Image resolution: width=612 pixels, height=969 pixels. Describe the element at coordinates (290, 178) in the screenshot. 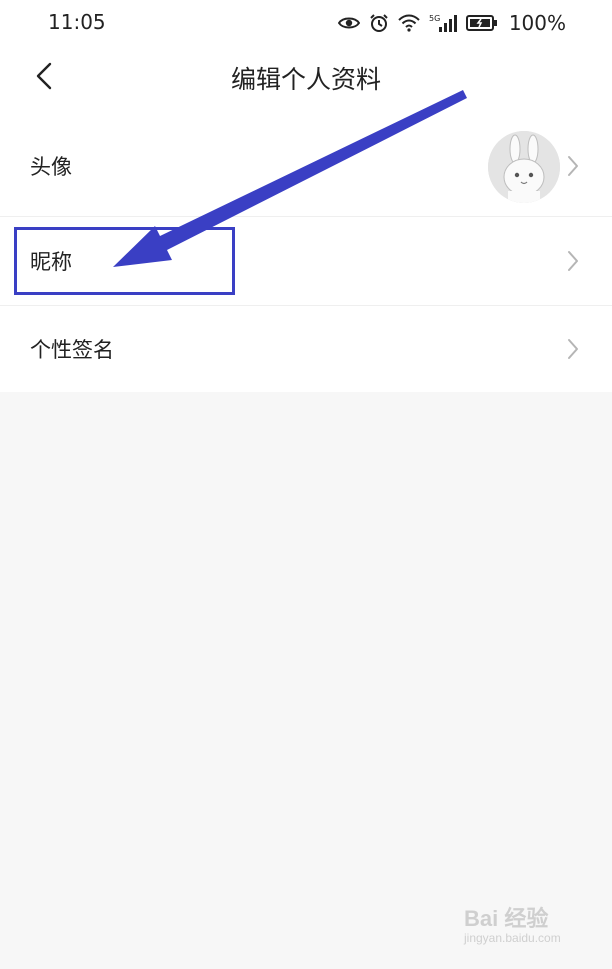

I see `annotation-arrow` at that location.